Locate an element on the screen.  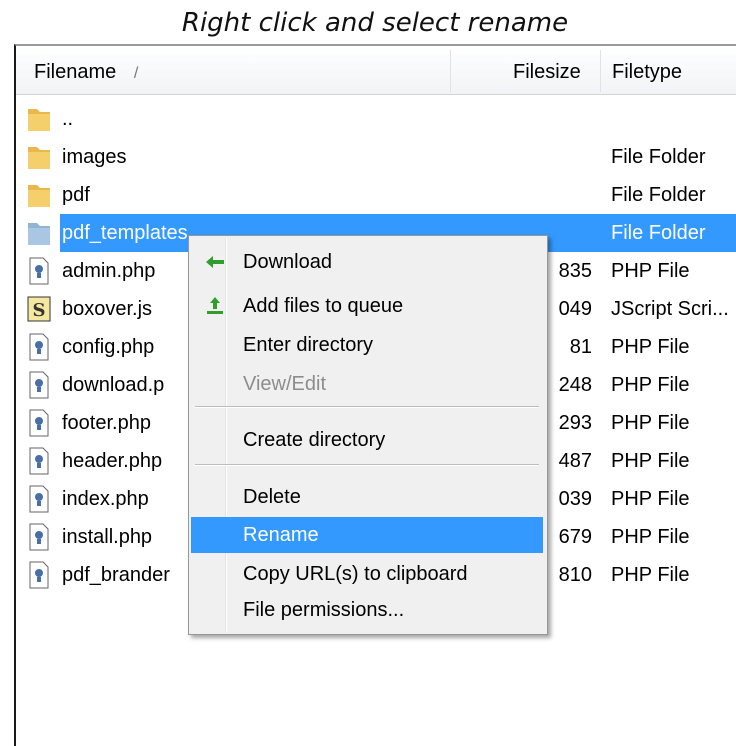
file-row: pdf File Folder is located at coordinates (376, 195).